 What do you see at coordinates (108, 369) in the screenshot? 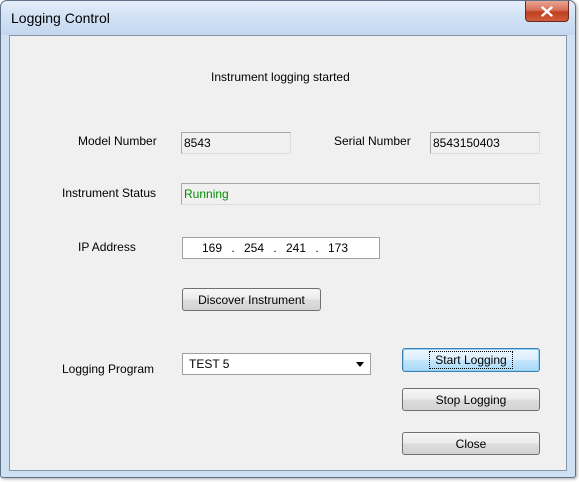
I see `logging-program-label: Logging Program` at bounding box center [108, 369].